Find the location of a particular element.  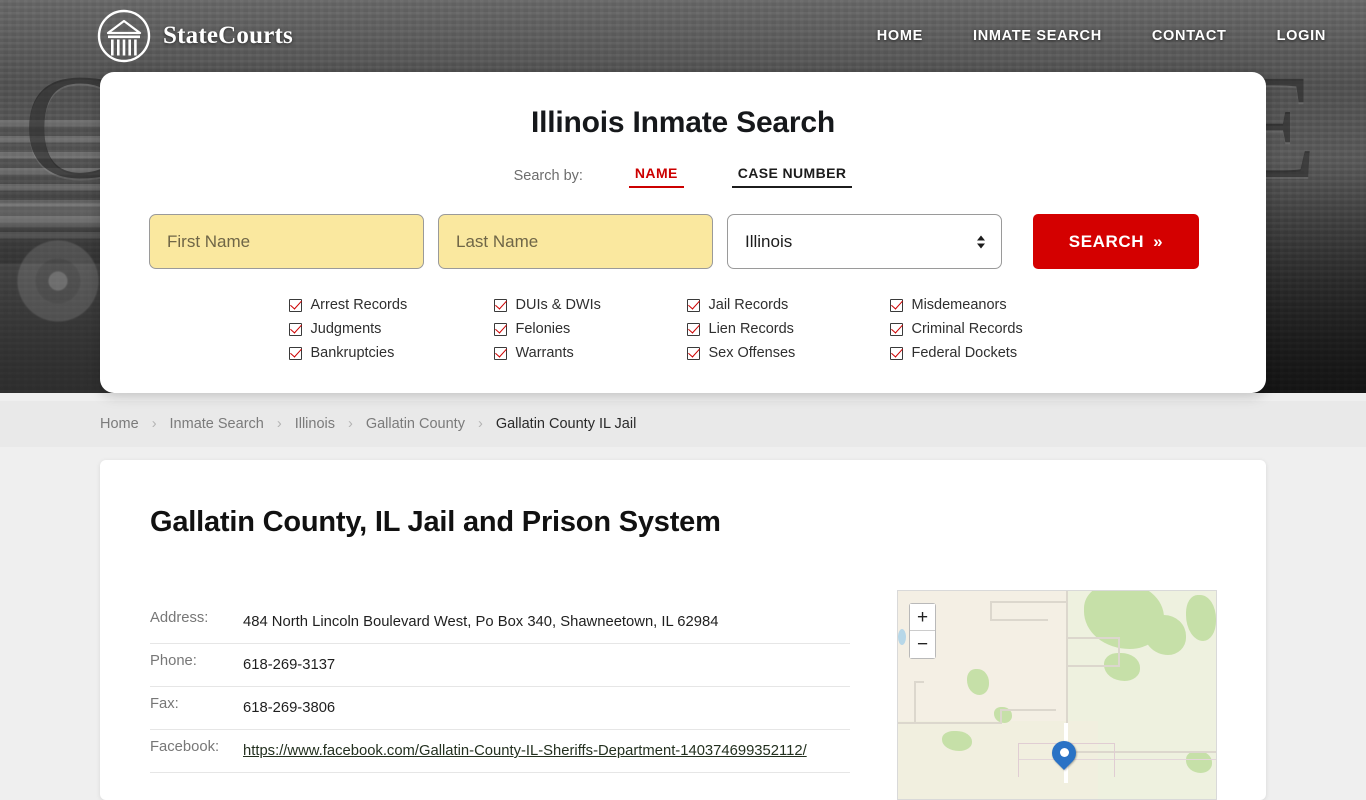

row-label: Facebook: is located at coordinates (185, 747).